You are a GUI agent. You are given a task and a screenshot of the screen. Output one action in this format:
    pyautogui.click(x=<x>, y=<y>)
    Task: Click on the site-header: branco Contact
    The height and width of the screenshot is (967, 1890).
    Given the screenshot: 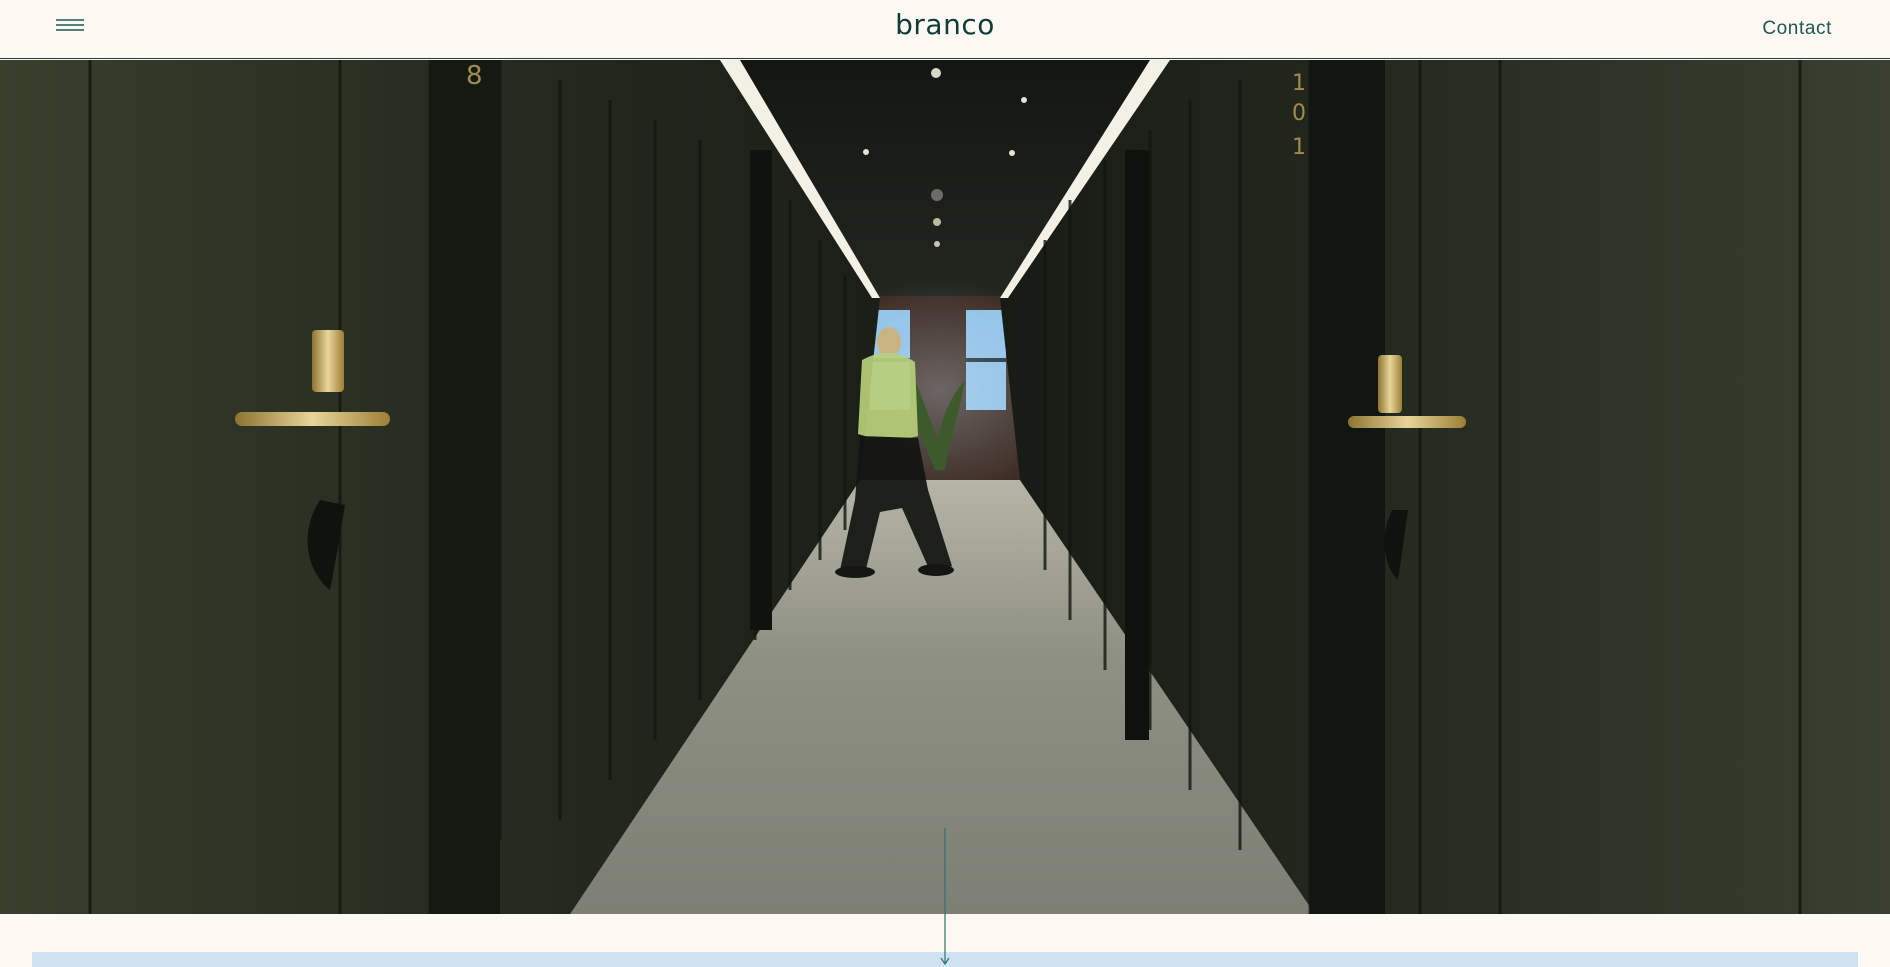 What is the action you would take?
    pyautogui.click(x=945, y=29)
    